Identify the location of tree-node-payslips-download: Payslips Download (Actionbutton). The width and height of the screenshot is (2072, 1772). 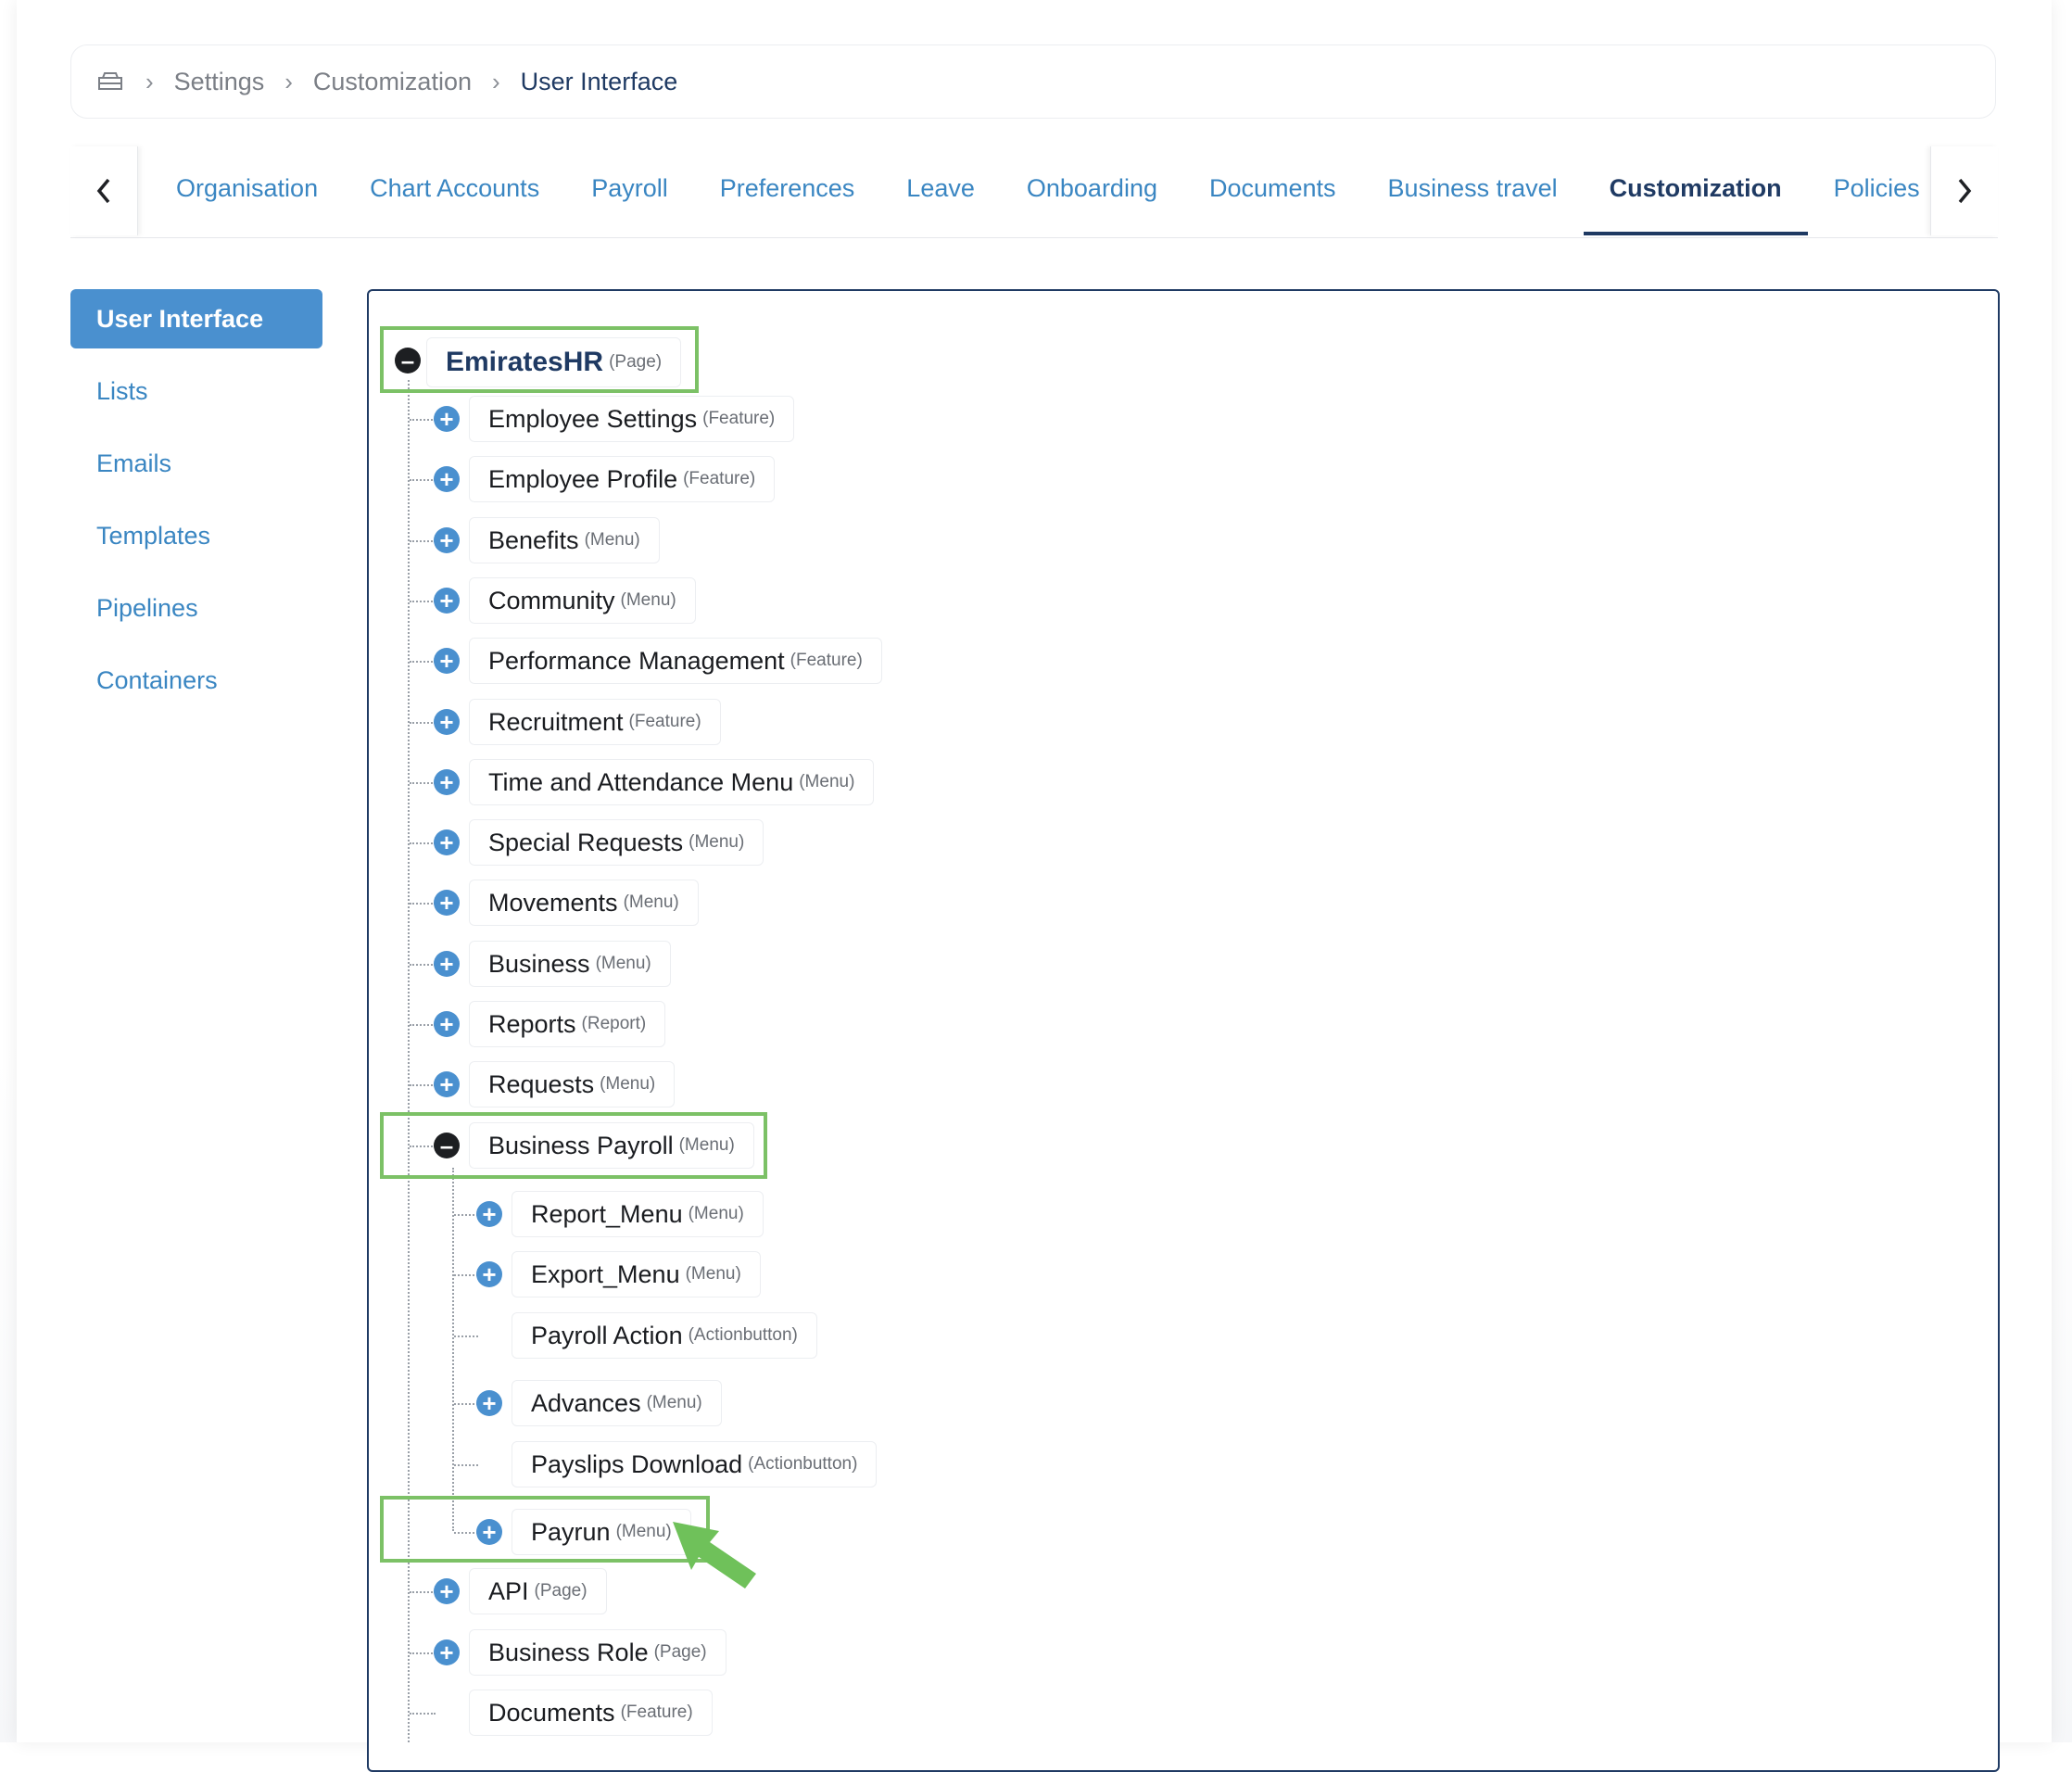
(695, 1464).